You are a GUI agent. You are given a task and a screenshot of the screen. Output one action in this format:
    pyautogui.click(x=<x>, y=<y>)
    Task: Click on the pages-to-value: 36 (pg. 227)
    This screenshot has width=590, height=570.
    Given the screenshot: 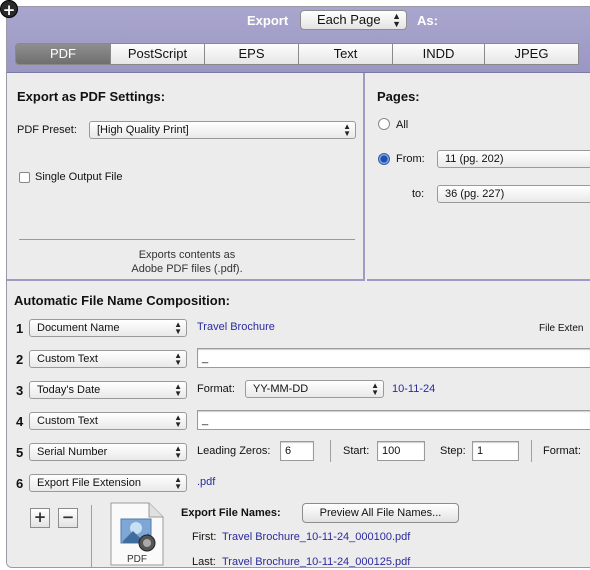 What is the action you would take?
    pyautogui.click(x=475, y=194)
    